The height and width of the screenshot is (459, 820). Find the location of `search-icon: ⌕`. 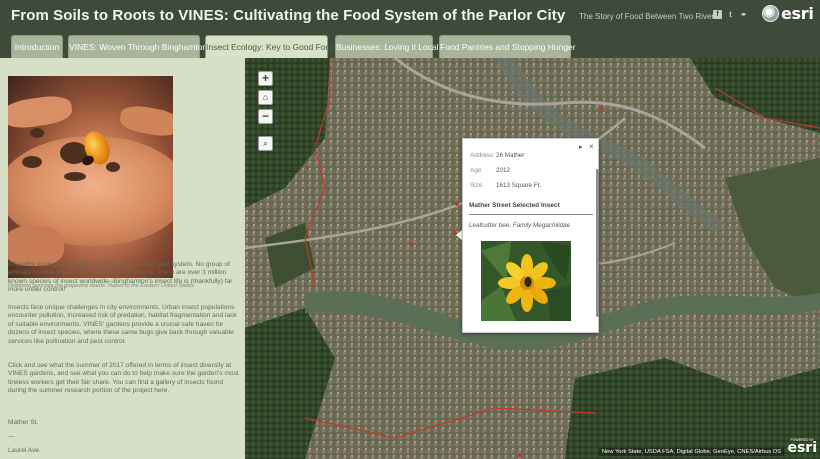

search-icon: ⌕ is located at coordinates (265, 143).